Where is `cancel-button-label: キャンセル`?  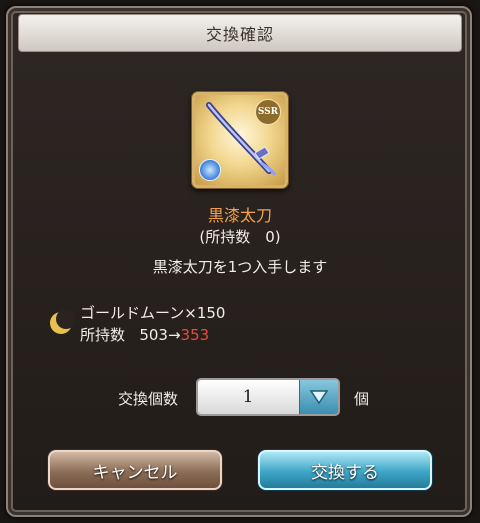
cancel-button-label: キャンセル is located at coordinates (135, 472).